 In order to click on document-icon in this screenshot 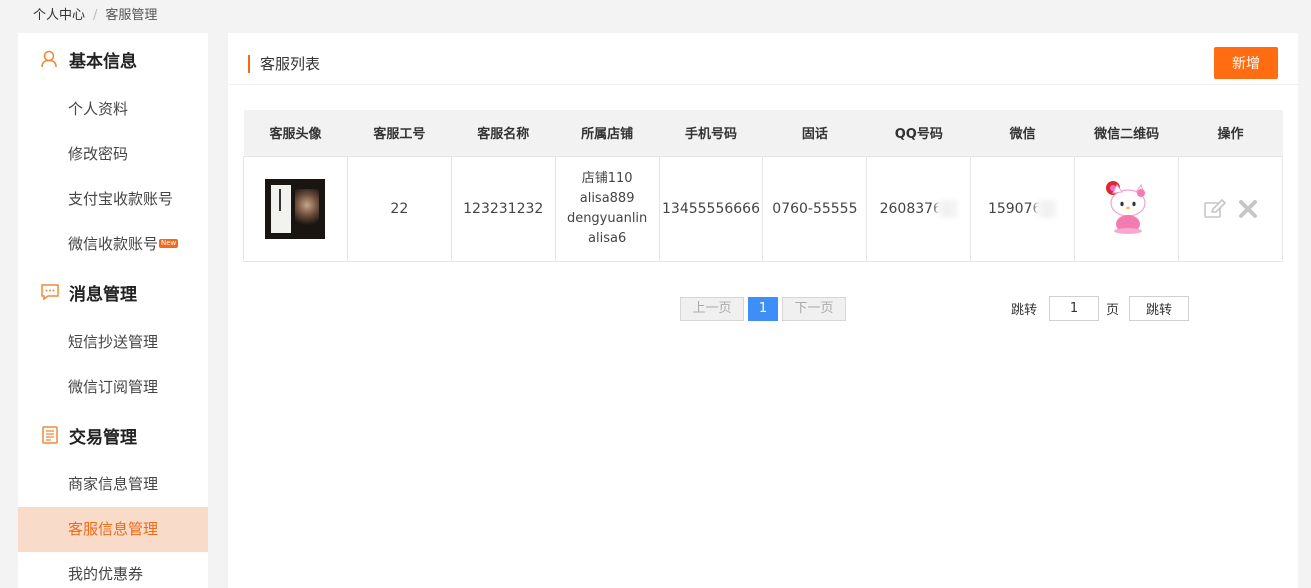, I will do `click(50, 435)`.